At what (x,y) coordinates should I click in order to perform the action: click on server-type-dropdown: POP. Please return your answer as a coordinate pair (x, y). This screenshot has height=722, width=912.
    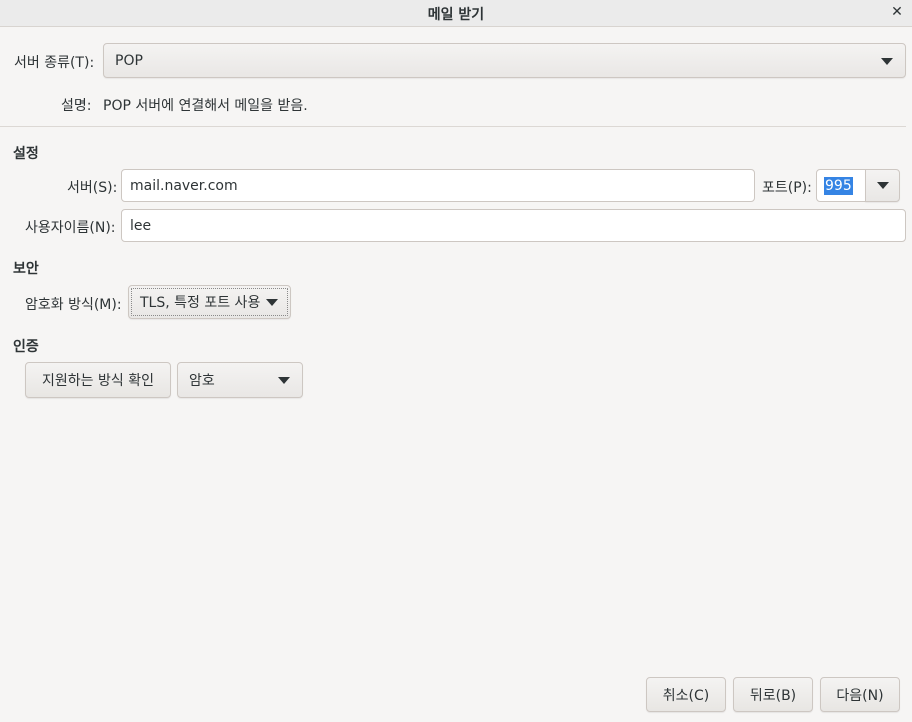
    Looking at the image, I should click on (504, 60).